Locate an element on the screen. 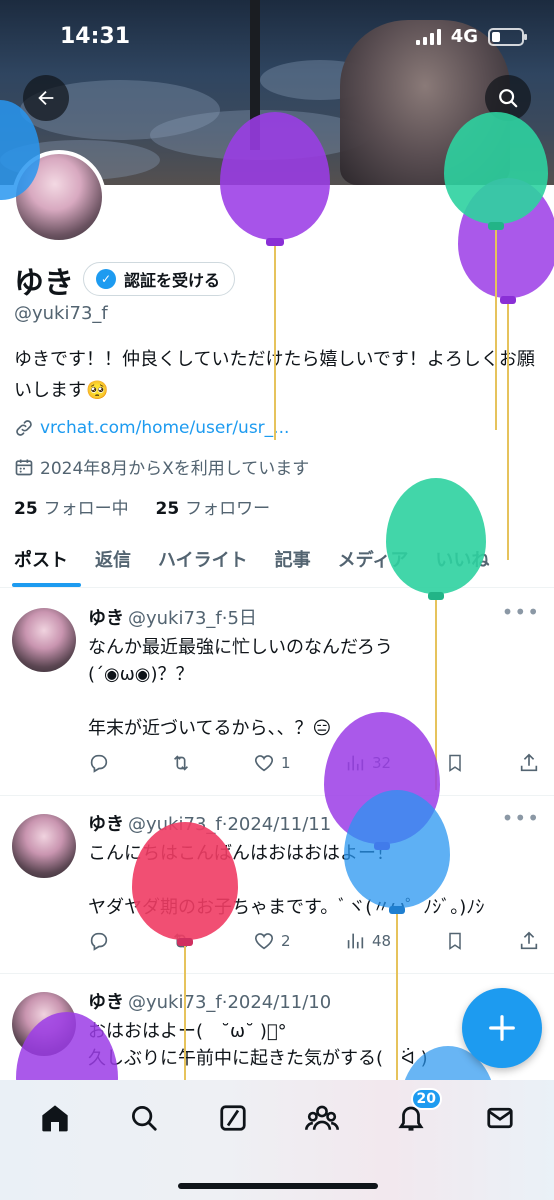 The height and width of the screenshot is (1200, 554). following-label: フォロー中 is located at coordinates (86, 509).